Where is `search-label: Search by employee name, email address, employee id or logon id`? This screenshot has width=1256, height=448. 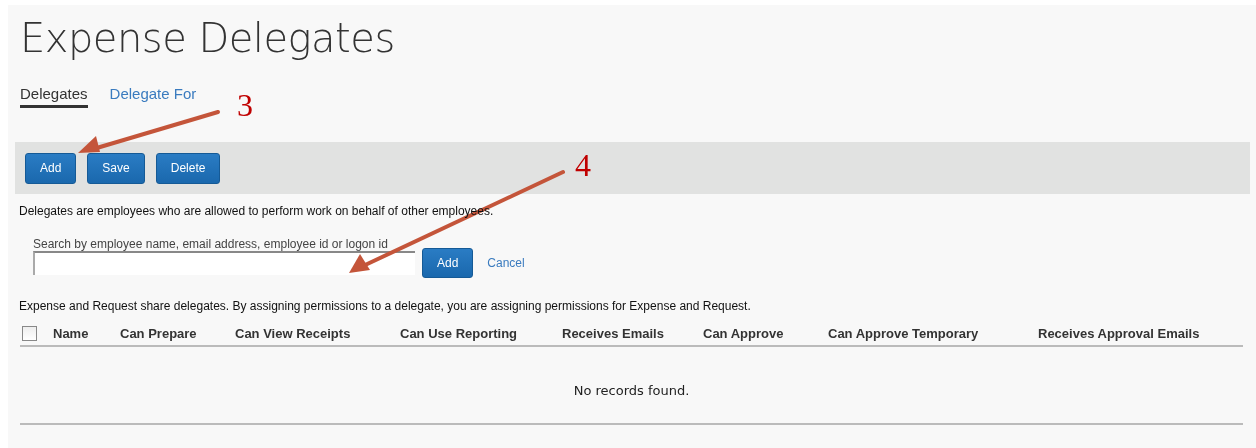 search-label: Search by employee name, email address, employee id or logon id is located at coordinates (211, 244).